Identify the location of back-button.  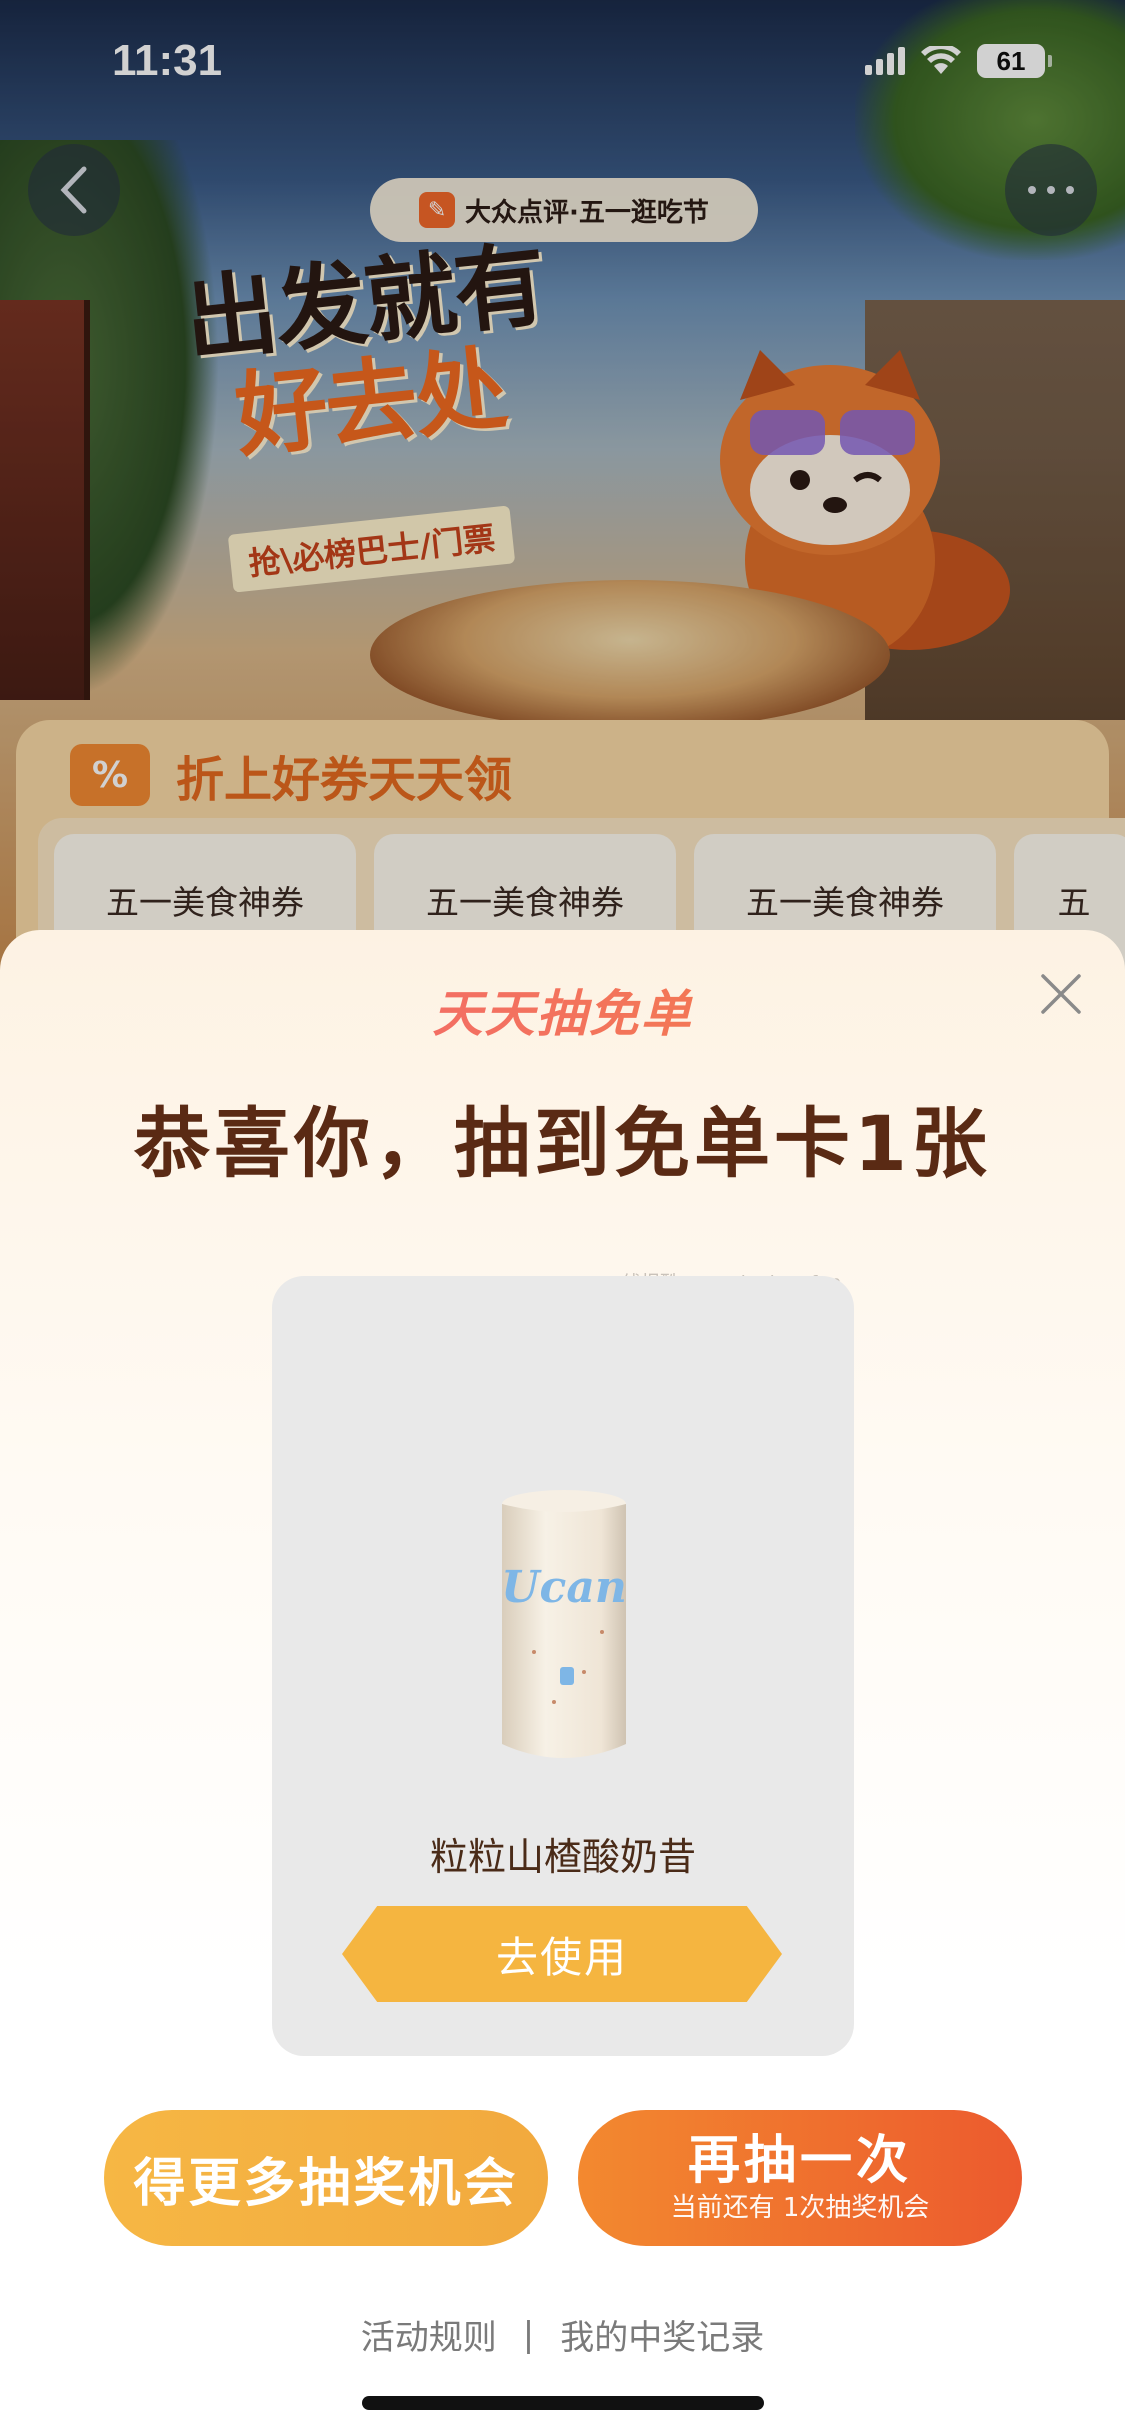
(74, 190).